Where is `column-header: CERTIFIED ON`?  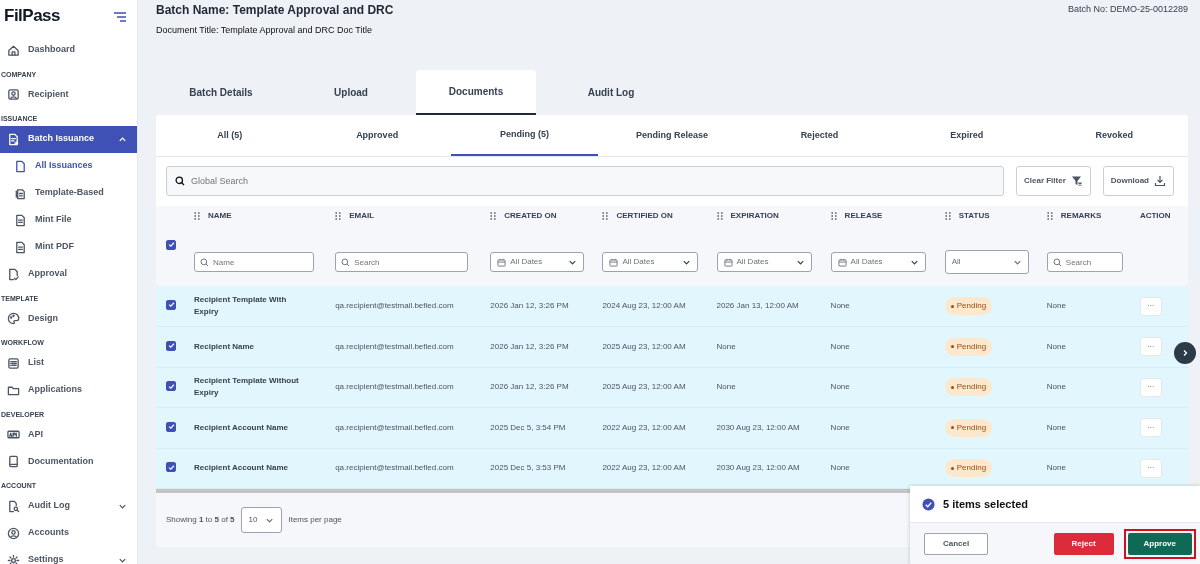 column-header: CERTIFIED ON is located at coordinates (644, 216).